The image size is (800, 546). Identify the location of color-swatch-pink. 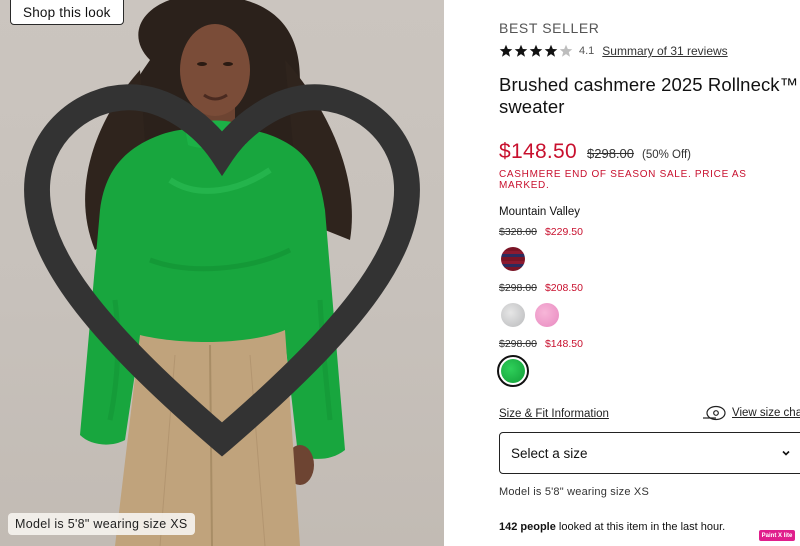
(547, 315).